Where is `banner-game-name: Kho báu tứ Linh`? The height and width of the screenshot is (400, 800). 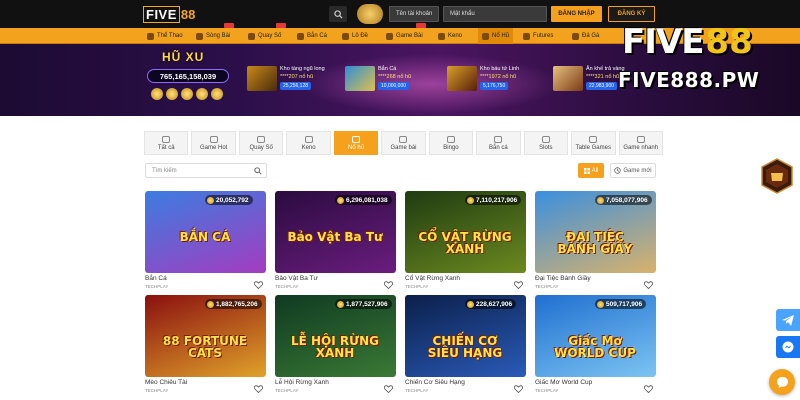
banner-game-name: Kho báu tứ Linh is located at coordinates (500, 69).